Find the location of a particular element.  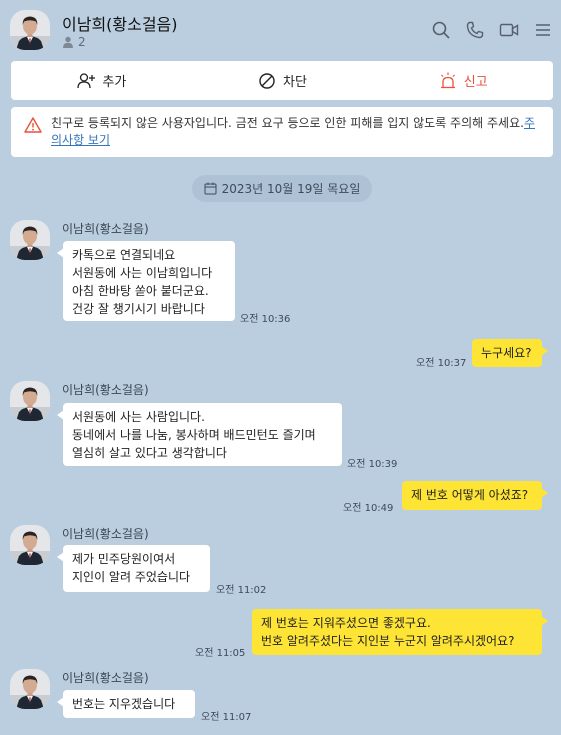

received-message: 제가 민주당원이여서 지인이 알려 주었습니다 is located at coordinates (133, 568).